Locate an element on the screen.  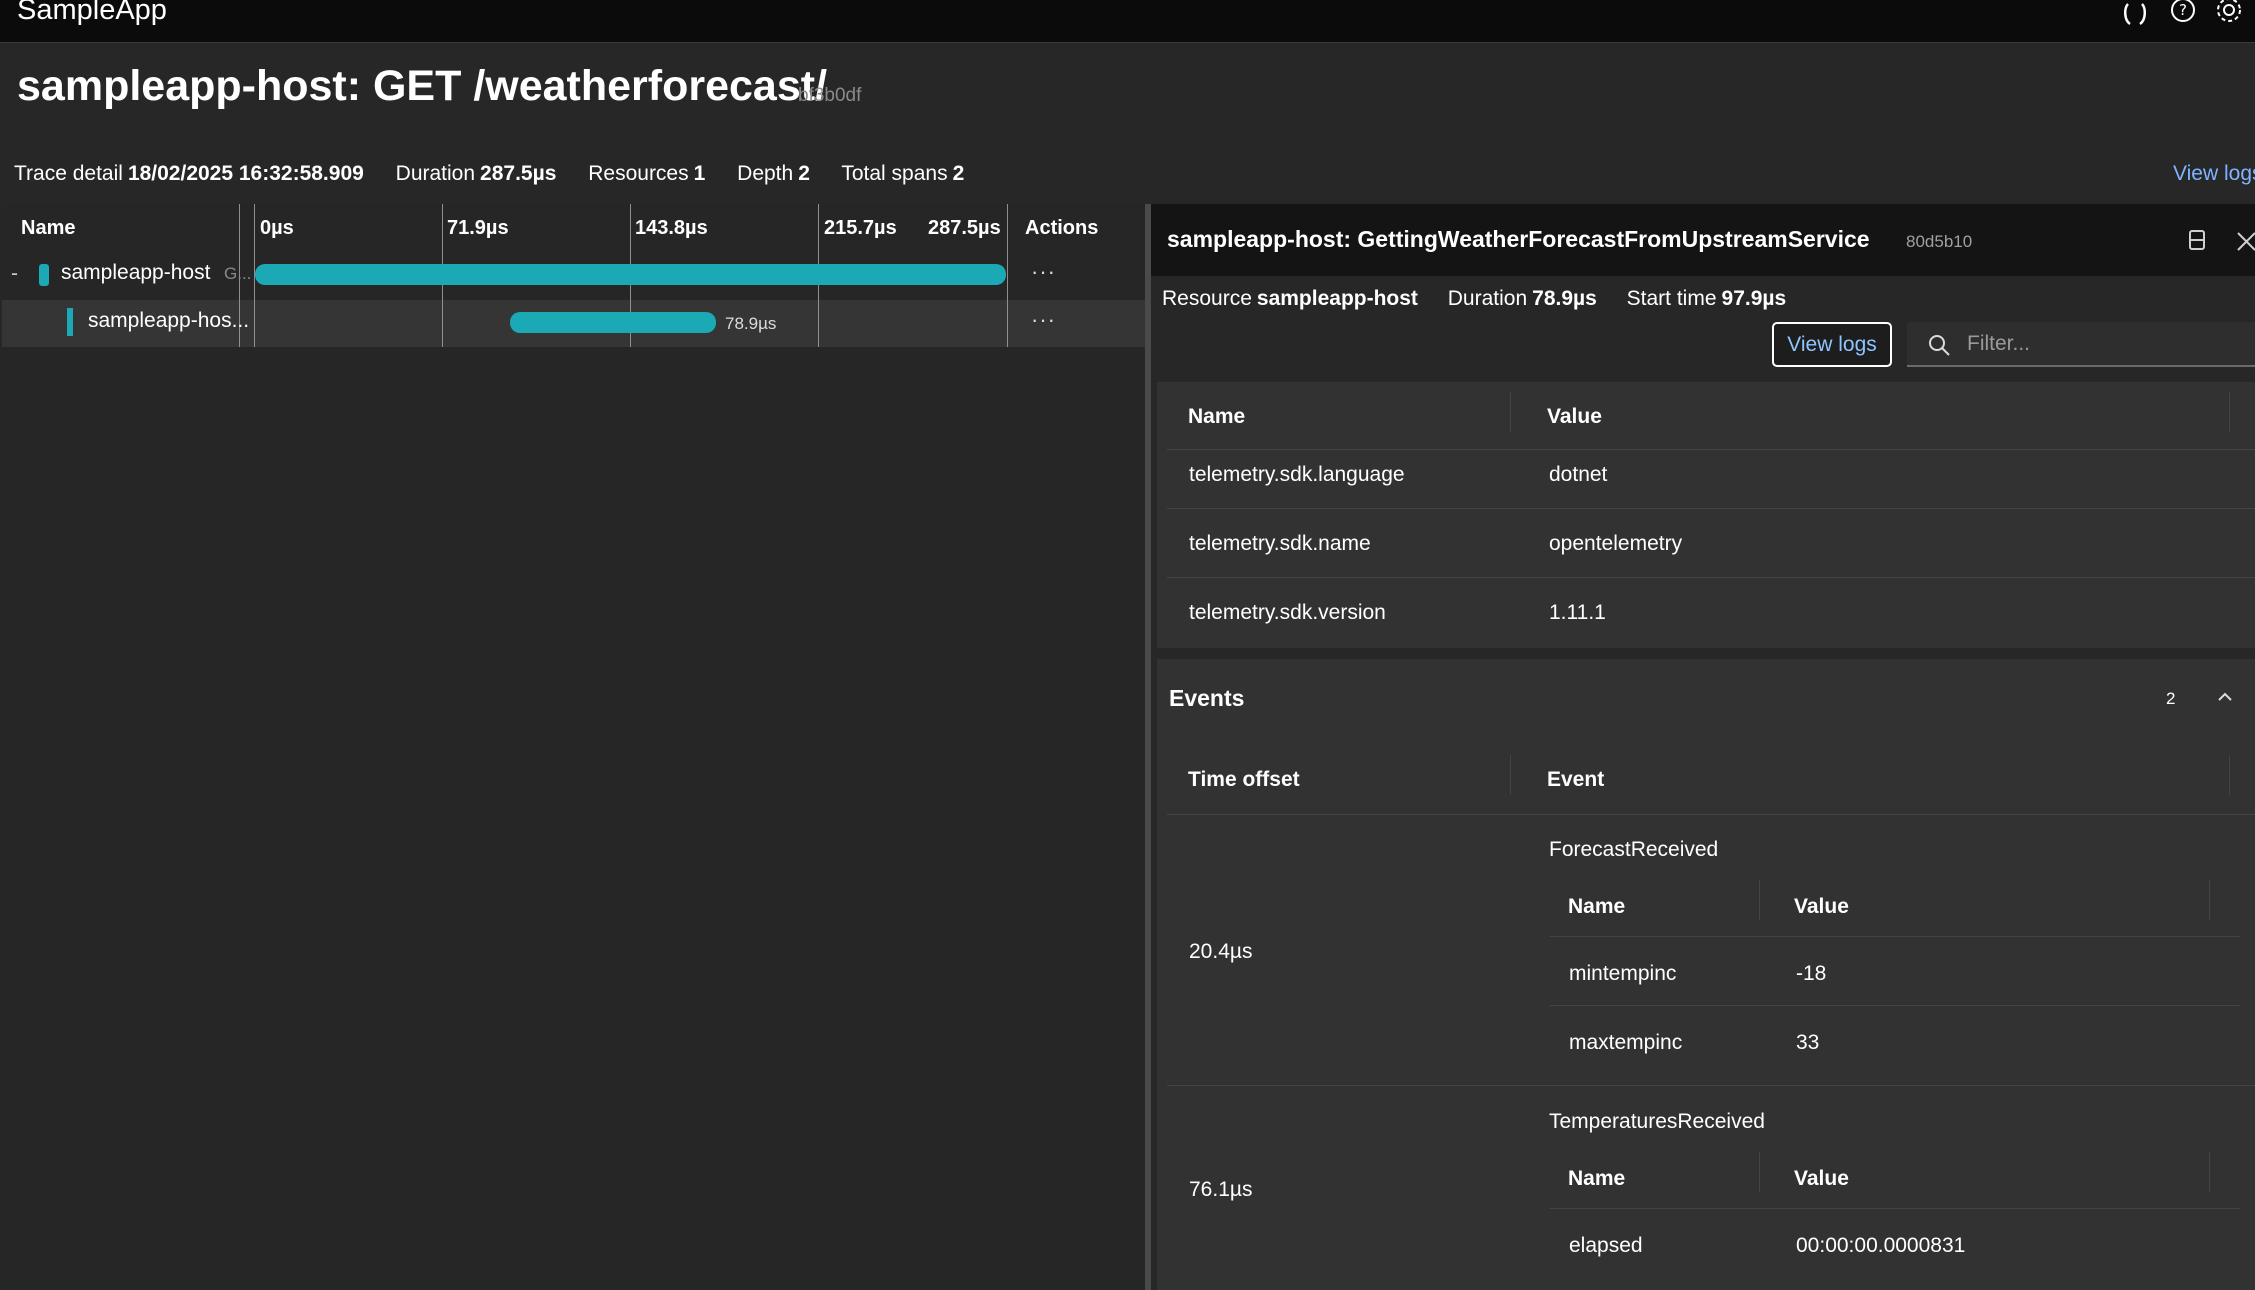
span-actions-menu-root: ··· is located at coordinates (1043, 272).